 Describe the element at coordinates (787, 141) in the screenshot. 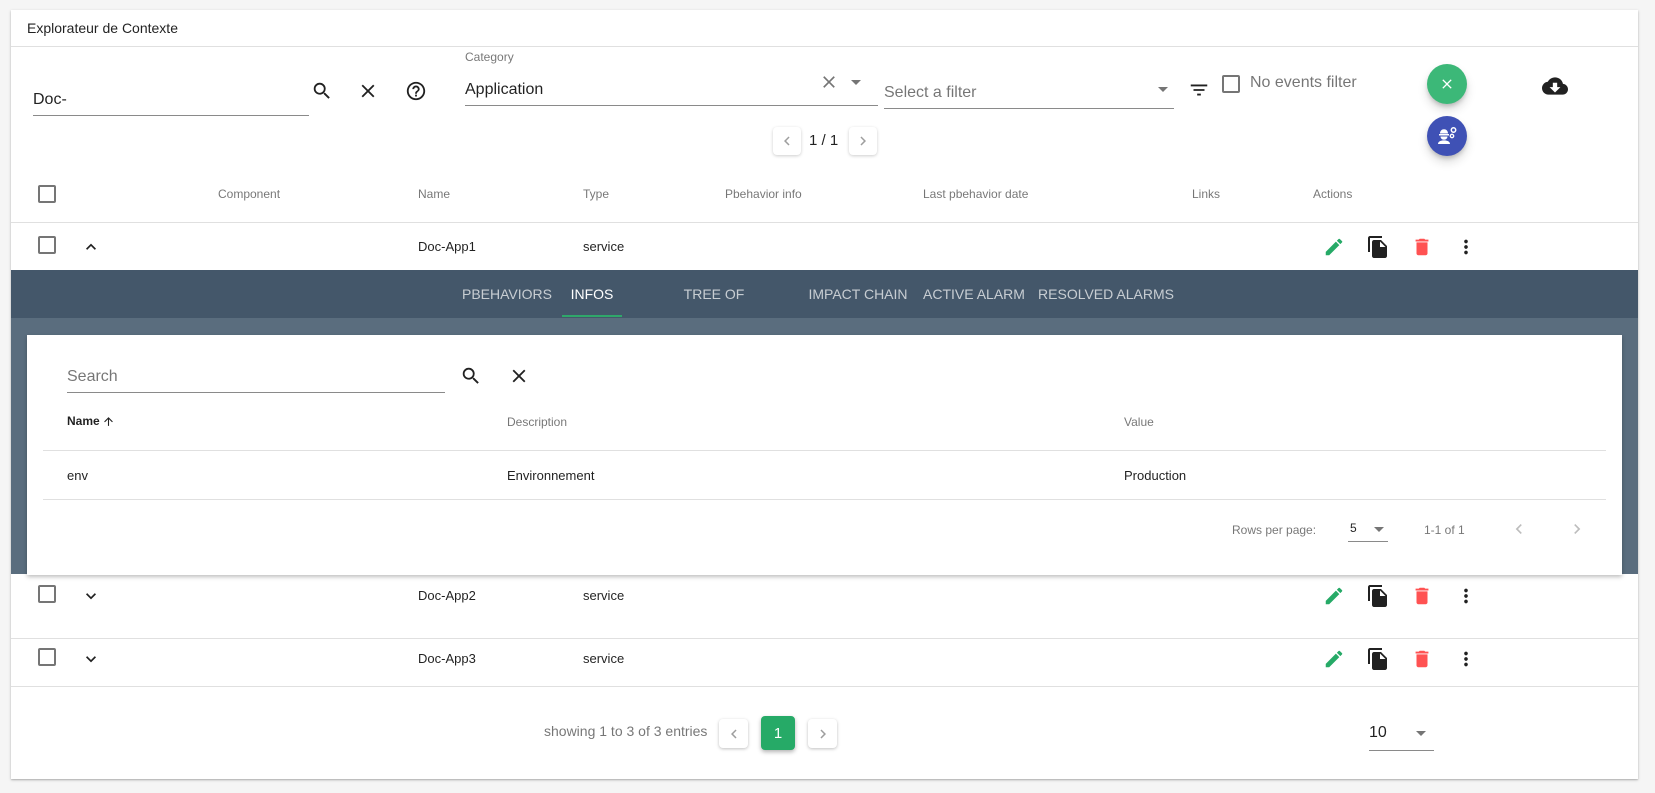

I see `mini-pagination-prev` at that location.